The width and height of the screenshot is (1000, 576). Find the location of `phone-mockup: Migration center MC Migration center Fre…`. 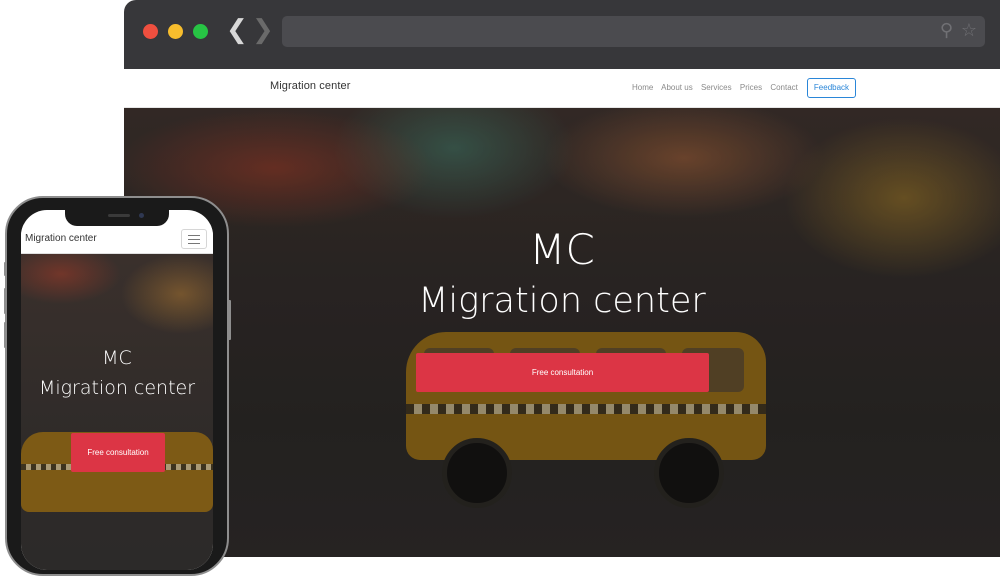

phone-mockup: Migration center MC Migration center Fre… is located at coordinates (117, 386).